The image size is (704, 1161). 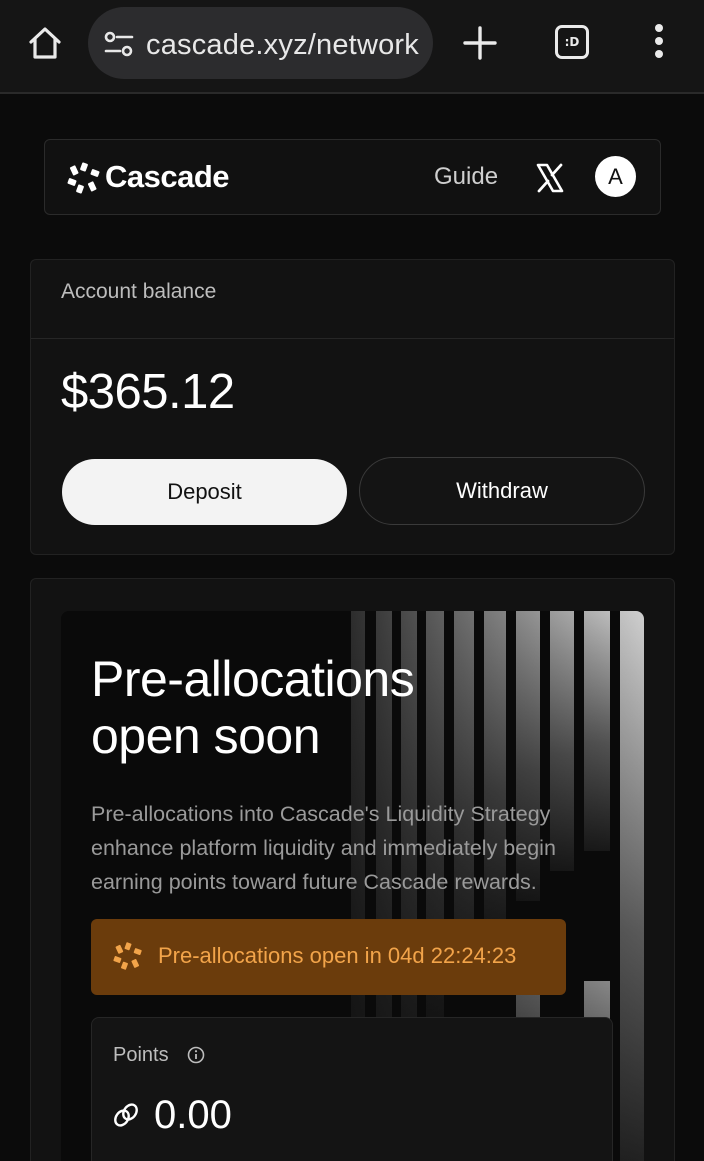 I want to click on site-header: Cascade Guide A, so click(x=352, y=177).